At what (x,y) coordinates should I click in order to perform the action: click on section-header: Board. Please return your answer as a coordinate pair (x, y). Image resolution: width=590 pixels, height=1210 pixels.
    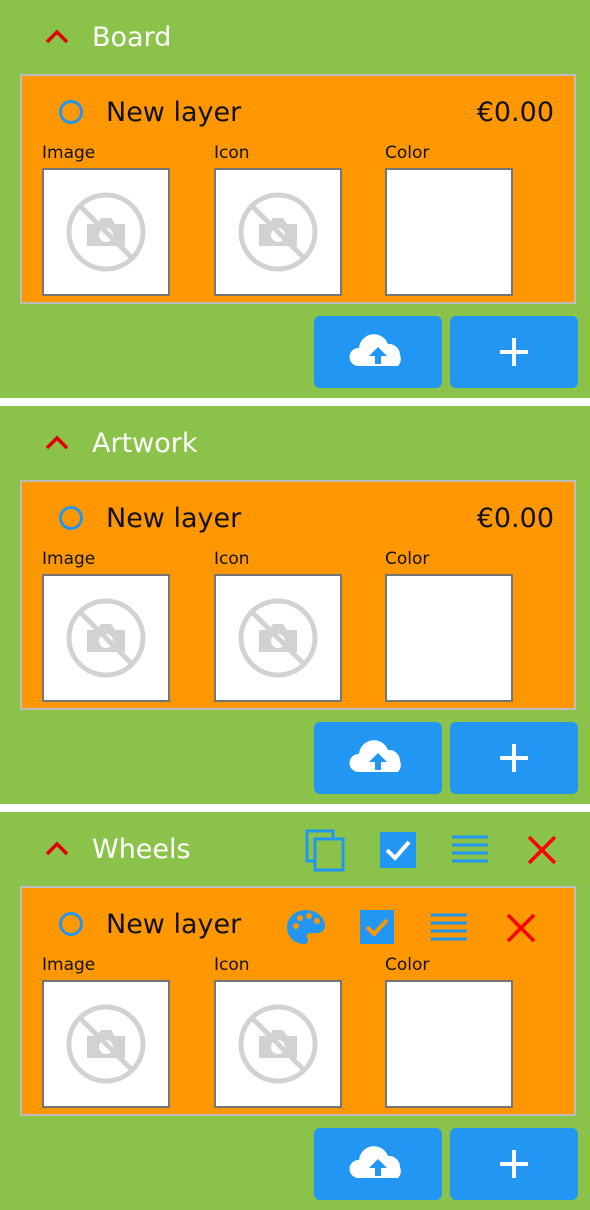
    Looking at the image, I should click on (295, 38).